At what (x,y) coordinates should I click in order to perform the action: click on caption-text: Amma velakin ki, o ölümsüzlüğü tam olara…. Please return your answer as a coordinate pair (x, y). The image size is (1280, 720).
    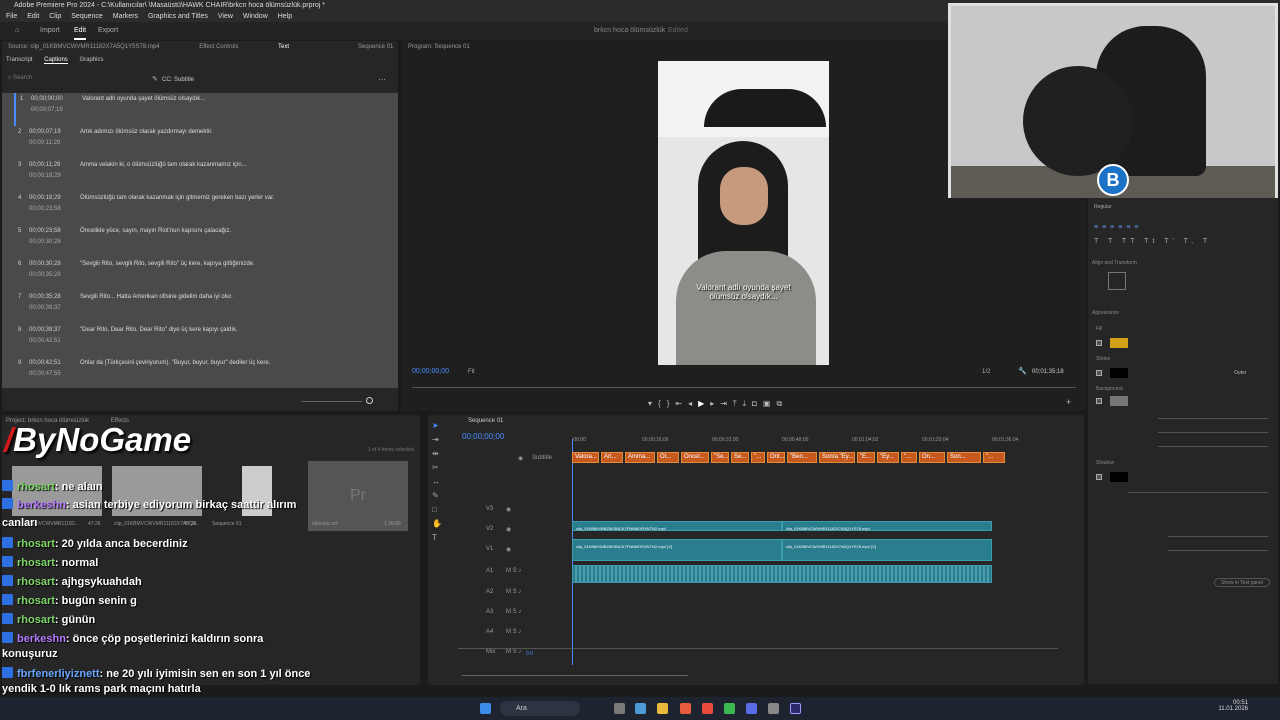
    Looking at the image, I should click on (163, 165).